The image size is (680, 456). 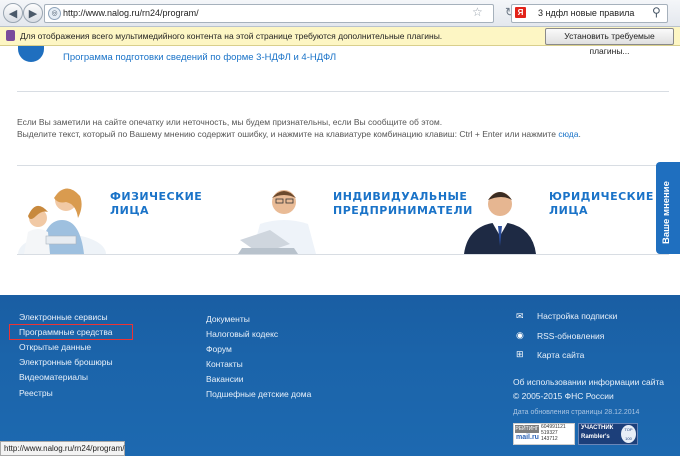 I want to click on footer-link-rss: RSS-обновления, so click(x=570, y=336).